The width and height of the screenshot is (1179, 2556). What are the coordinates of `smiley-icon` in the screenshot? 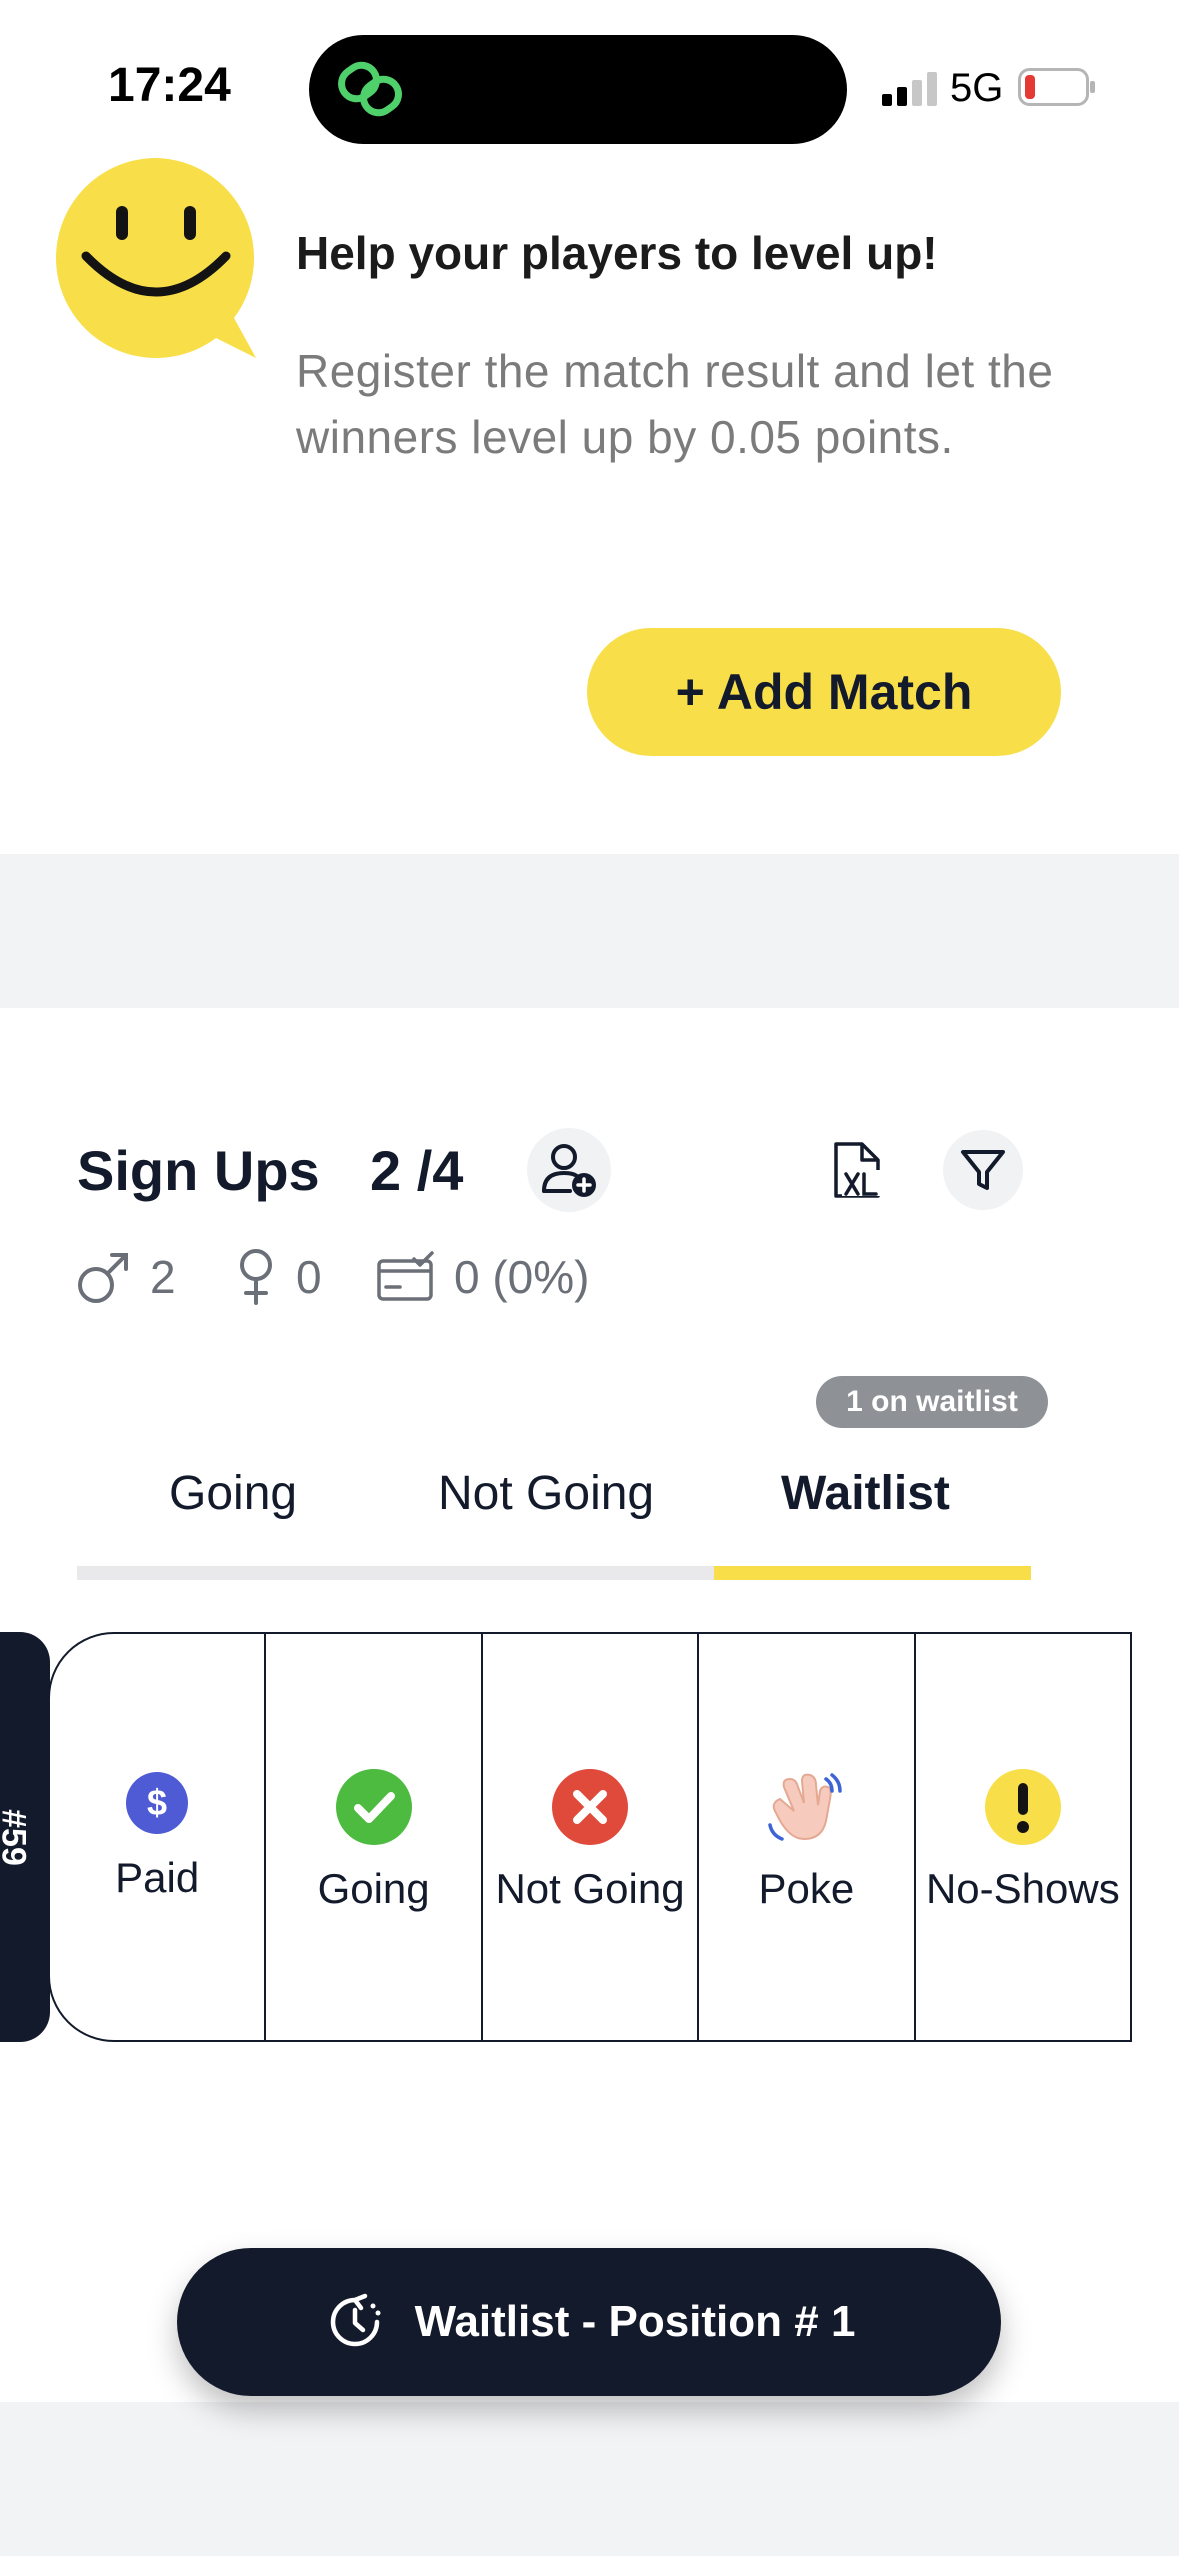 It's located at (156, 258).